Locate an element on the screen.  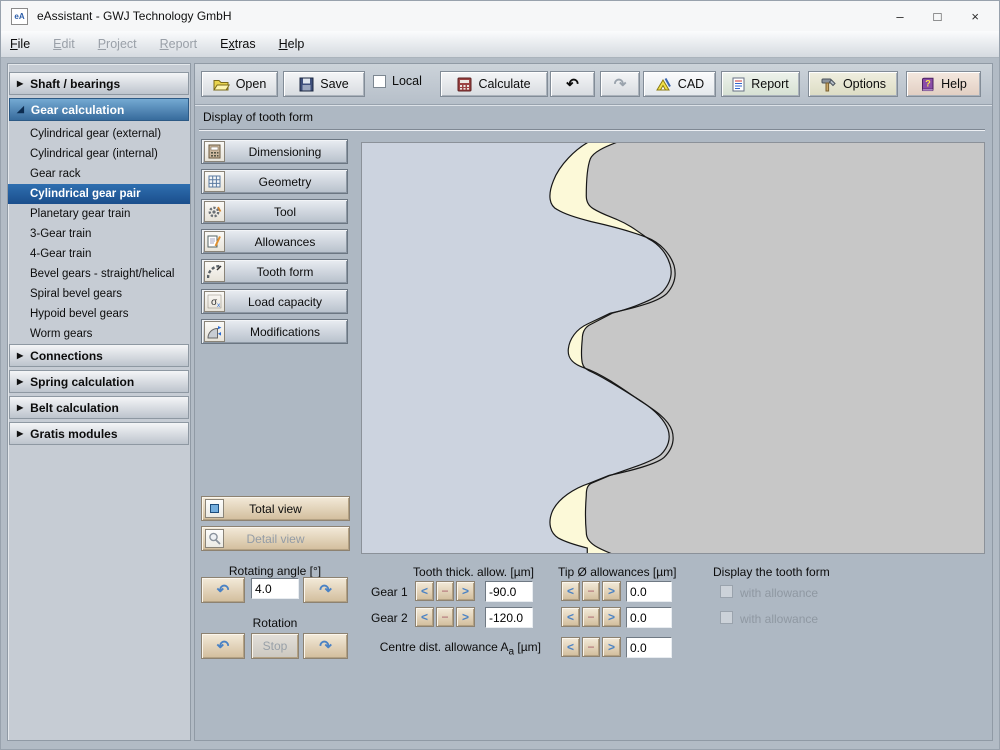
tip1-increment-button: > is located at coordinates (611, 591).